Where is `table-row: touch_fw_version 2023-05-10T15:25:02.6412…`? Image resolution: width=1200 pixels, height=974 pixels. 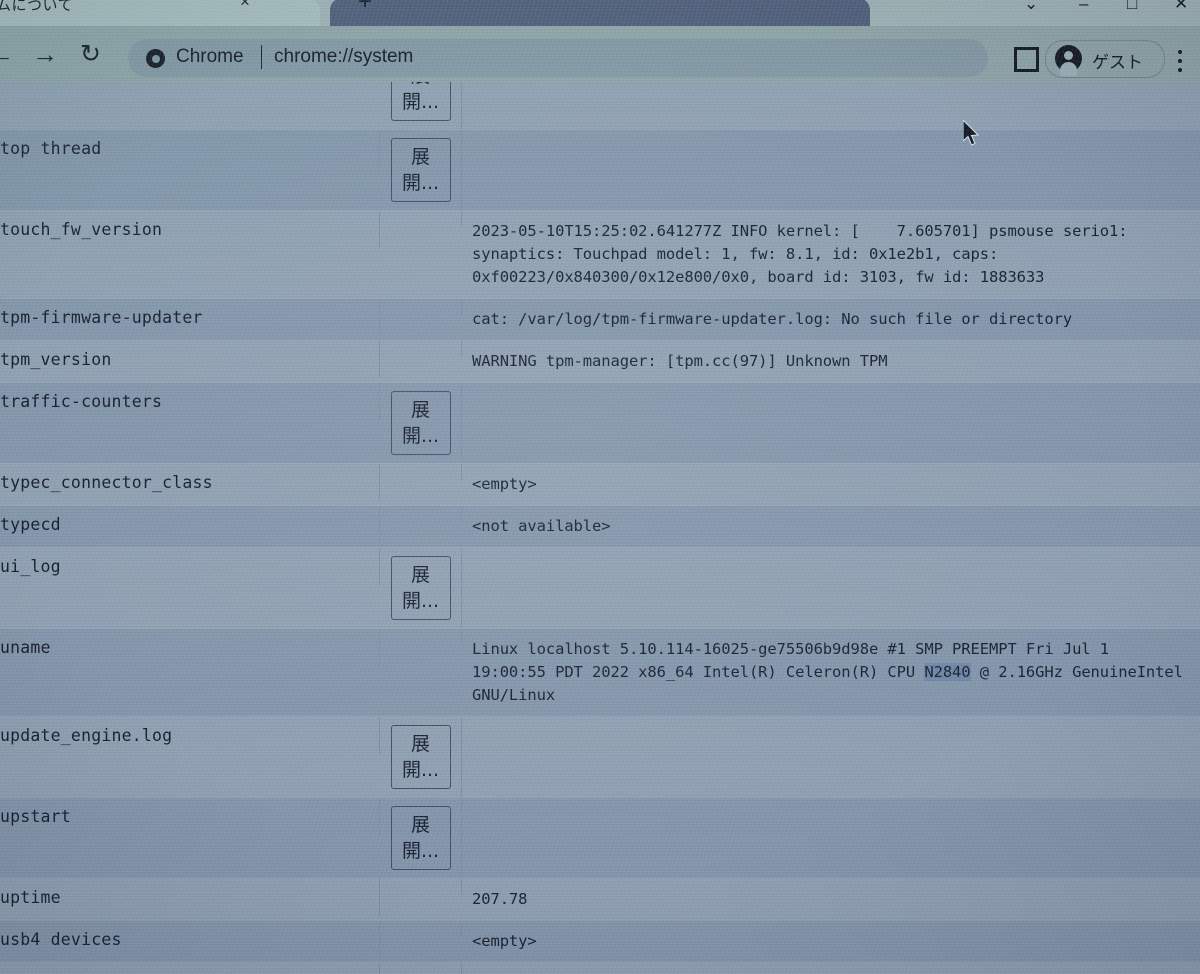 table-row: touch_fw_version 2023-05-10T15:25:02.6412… is located at coordinates (600, 254).